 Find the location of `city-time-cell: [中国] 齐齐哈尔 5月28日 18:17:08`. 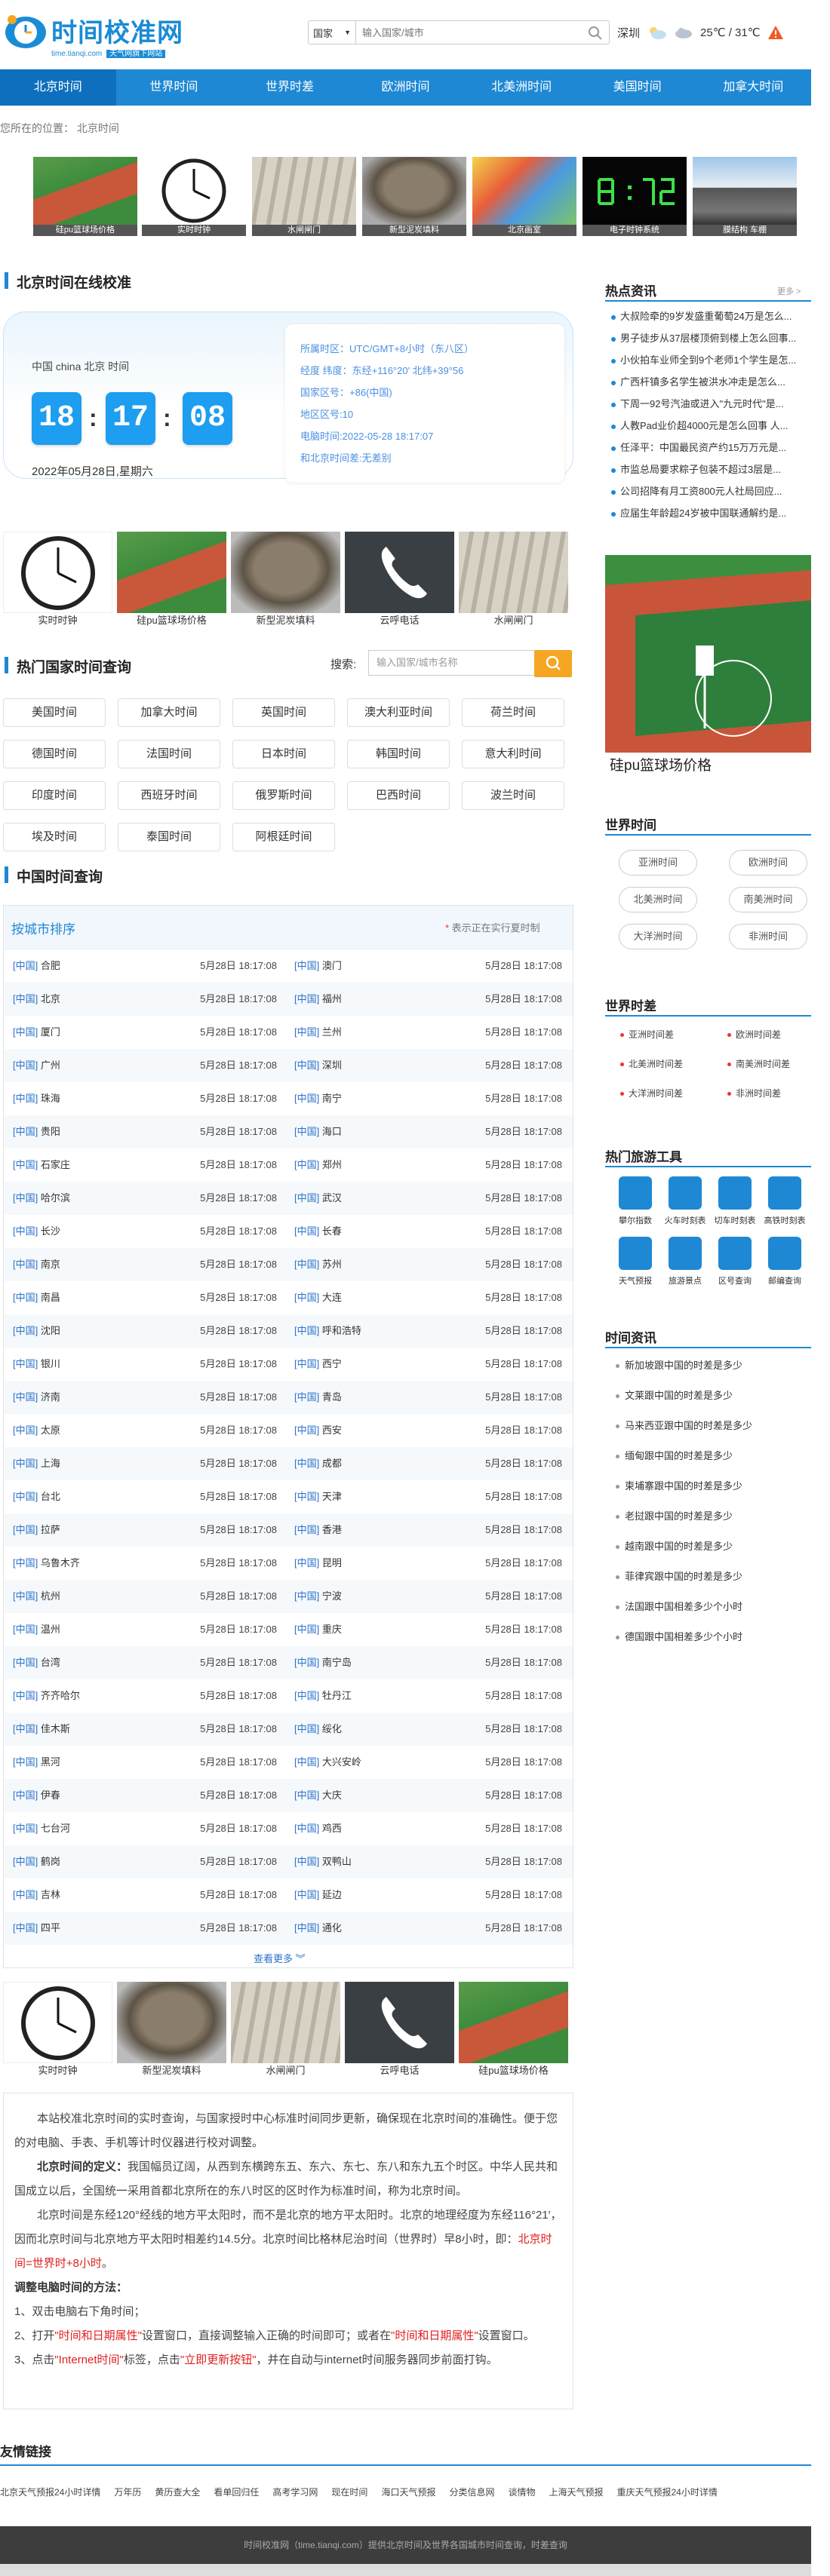

city-time-cell: [中国] 齐齐哈尔 5月28日 18:17:08 is located at coordinates (145, 1696).